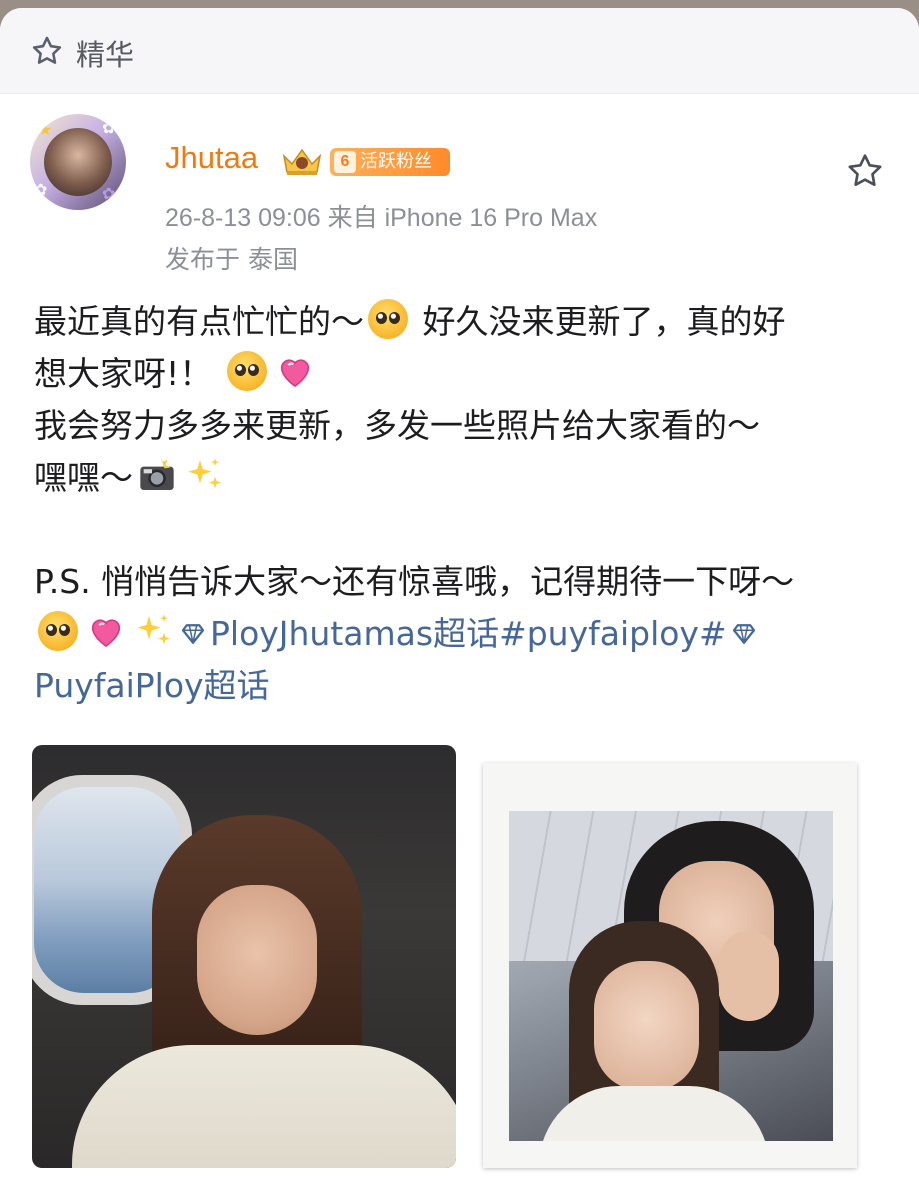  I want to click on star-outline-icon, so click(47, 51).